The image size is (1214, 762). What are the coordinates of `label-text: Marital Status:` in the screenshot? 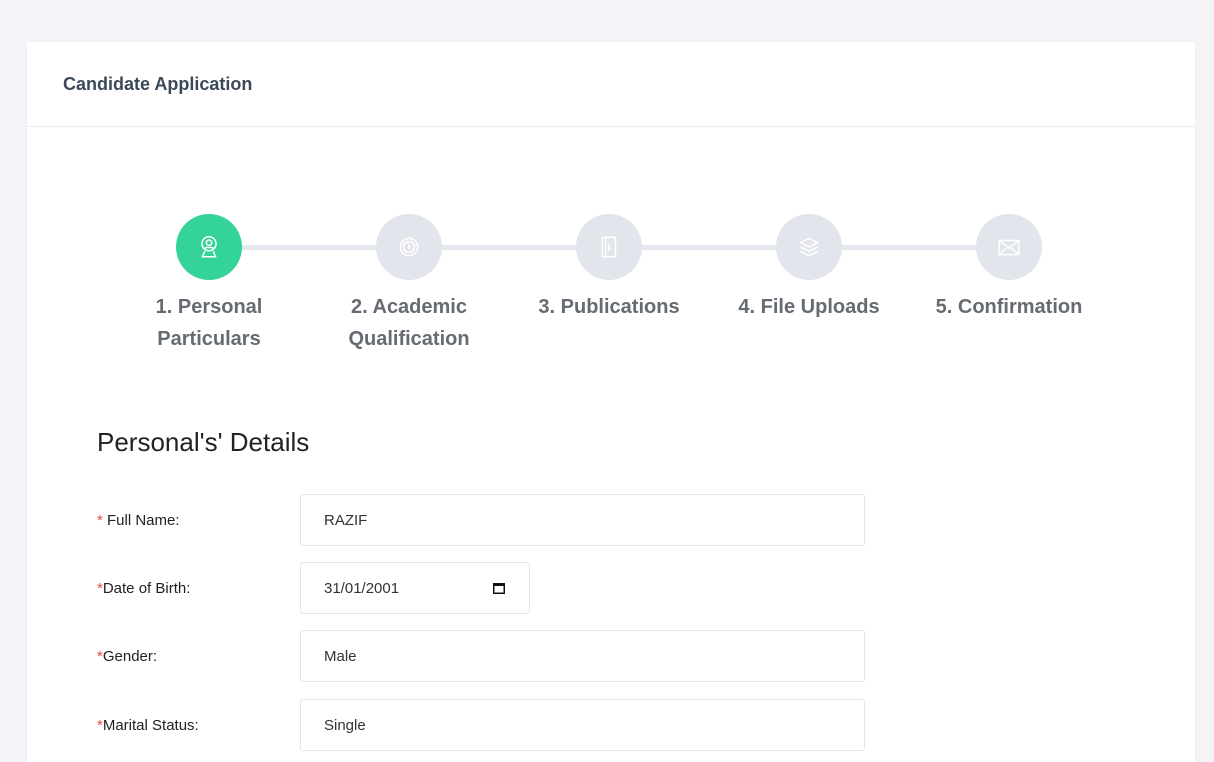 It's located at (150, 725).